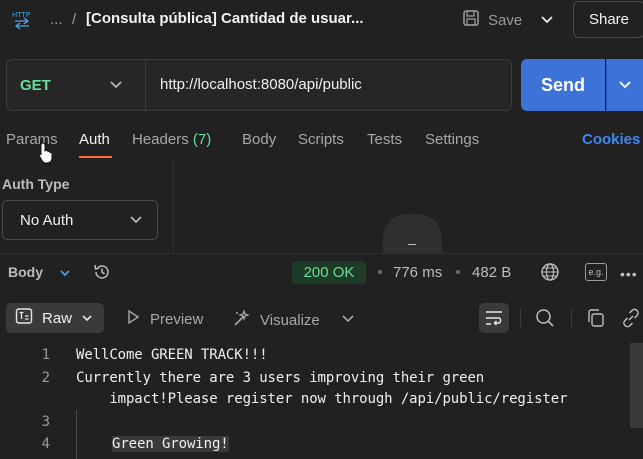  Describe the element at coordinates (47, 153) in the screenshot. I see `pointer-cursor-icon` at that location.